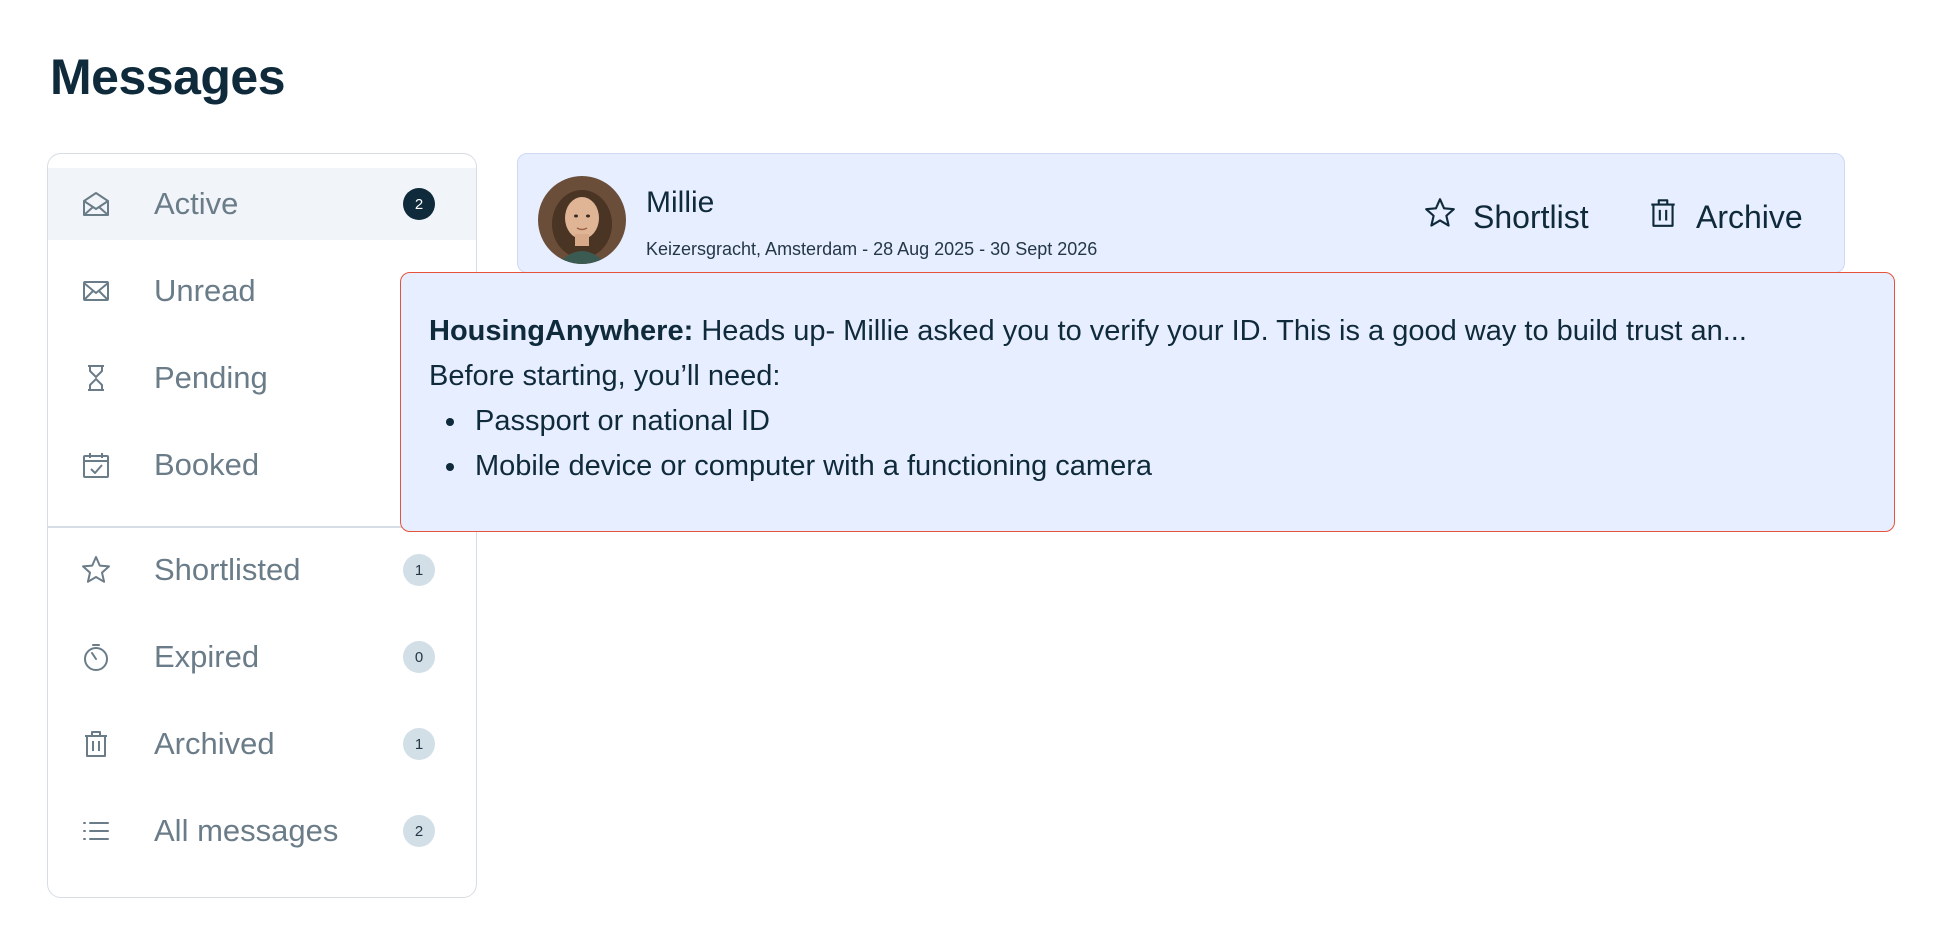  What do you see at coordinates (96, 291) in the screenshot?
I see `envelope-icon` at bounding box center [96, 291].